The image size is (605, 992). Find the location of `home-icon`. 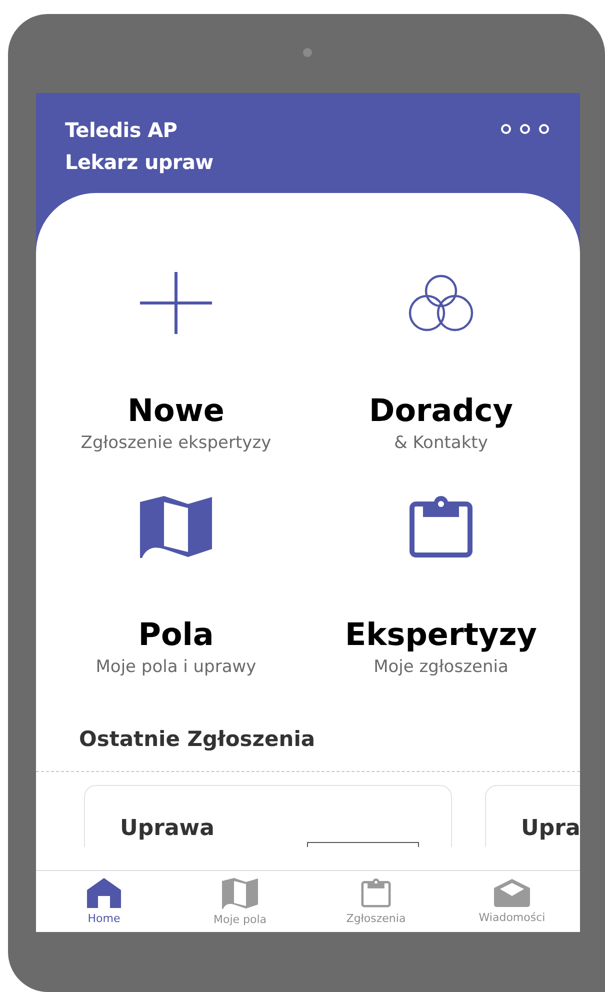

home-icon is located at coordinates (104, 893).